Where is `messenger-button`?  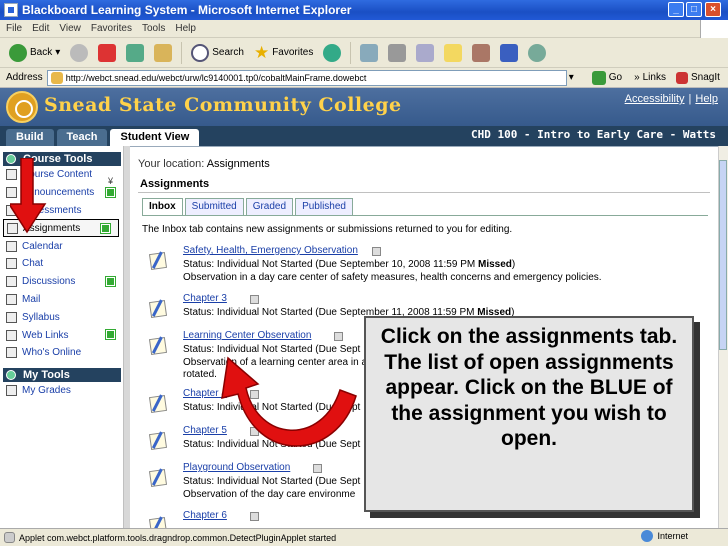
messenger-button is located at coordinates (537, 53).